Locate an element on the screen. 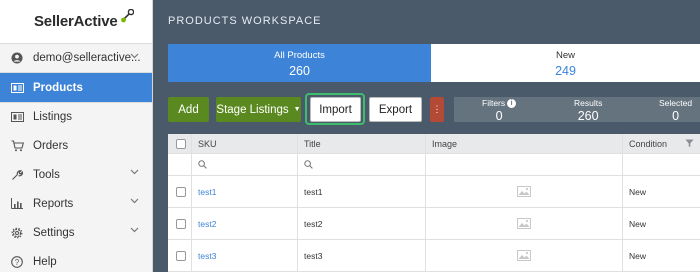  import-button: Import is located at coordinates (335, 109).